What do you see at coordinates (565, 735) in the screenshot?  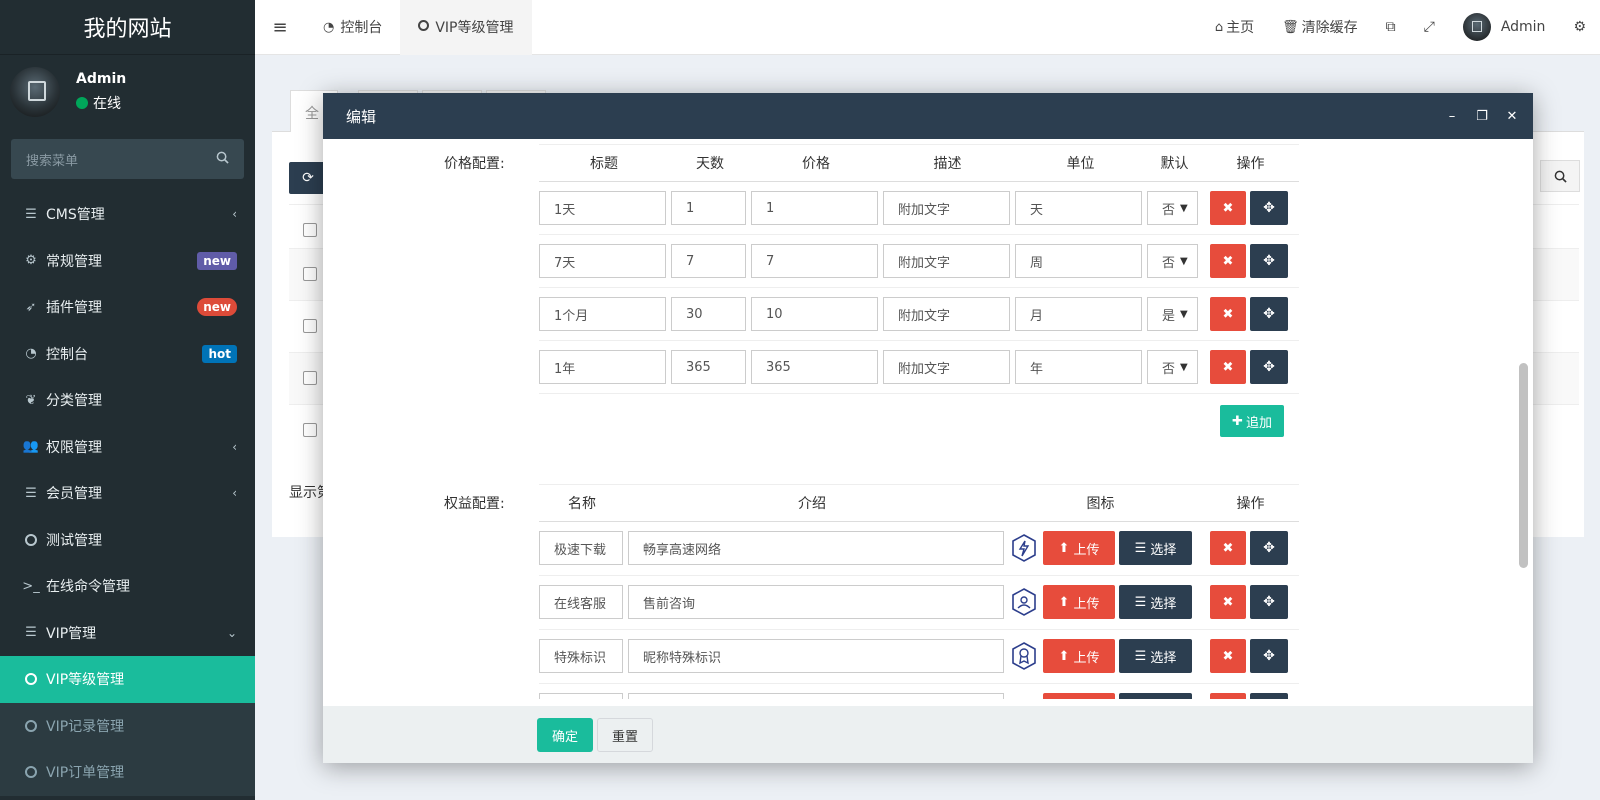 I see `confirm-button: 确定` at bounding box center [565, 735].